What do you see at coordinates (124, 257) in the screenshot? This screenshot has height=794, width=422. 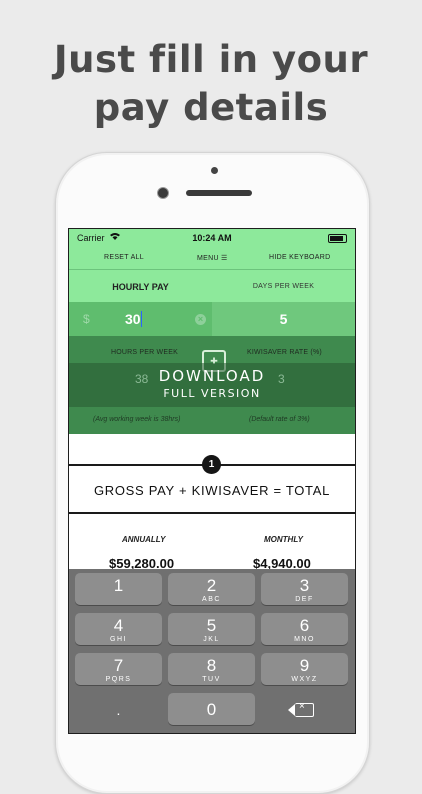 I see `reset-all-button: RESET ALL` at bounding box center [124, 257].